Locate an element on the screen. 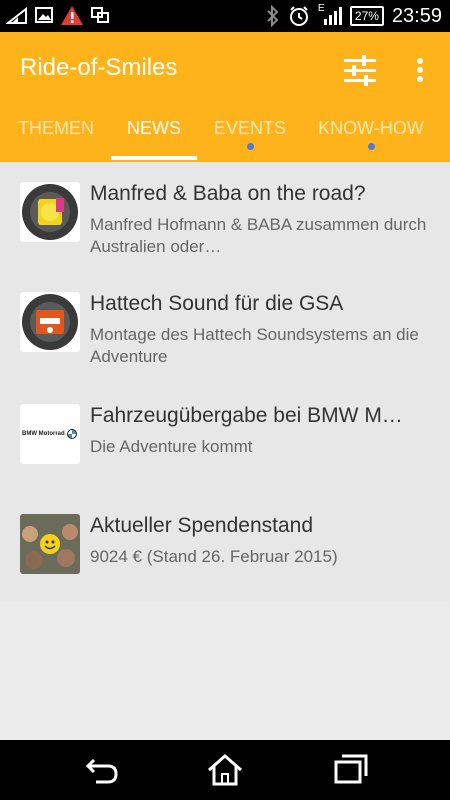 The image size is (450, 800). filter-settings-button is located at coordinates (360, 70).